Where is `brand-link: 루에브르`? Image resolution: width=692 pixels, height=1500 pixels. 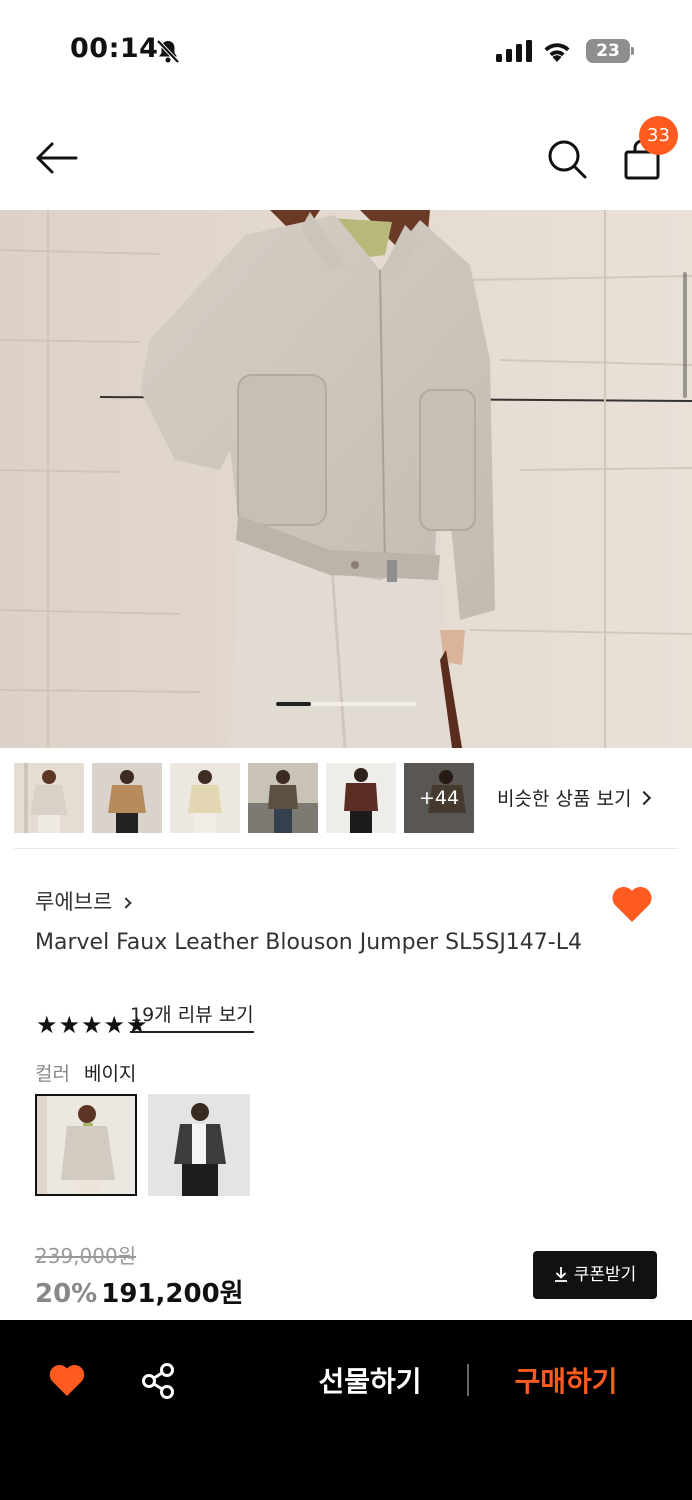
brand-link: 루에브르 is located at coordinates (83, 901).